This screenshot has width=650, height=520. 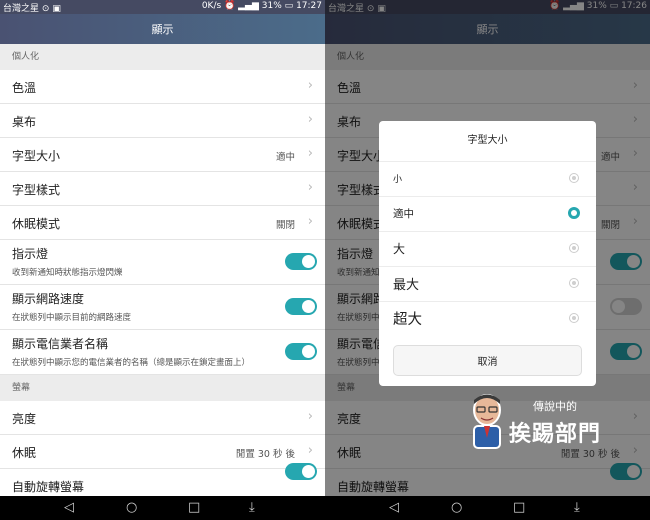 I want to click on settings-row-indicator-light: 指示燈 收到新通知時狀態指示燈閃爍, so click(x=162, y=262).